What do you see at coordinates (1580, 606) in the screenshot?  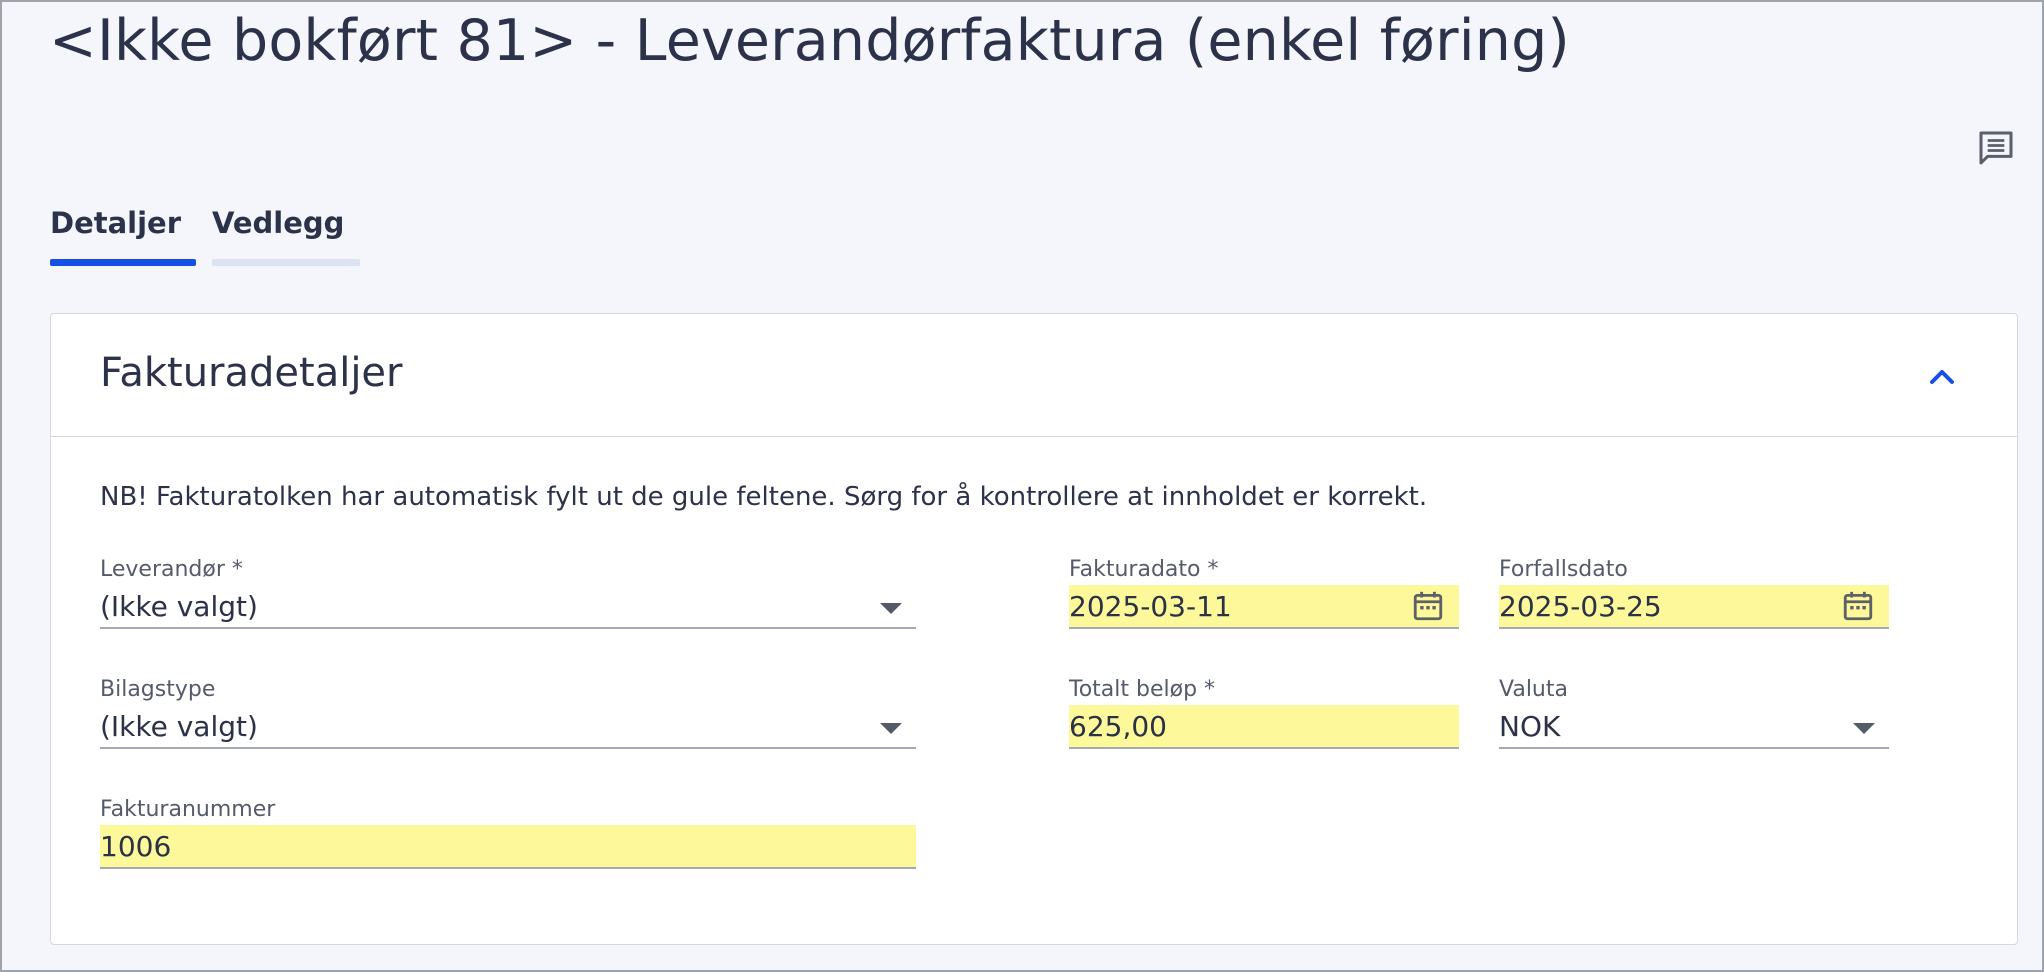 I see `due-date-value: 2025-03-25` at bounding box center [1580, 606].